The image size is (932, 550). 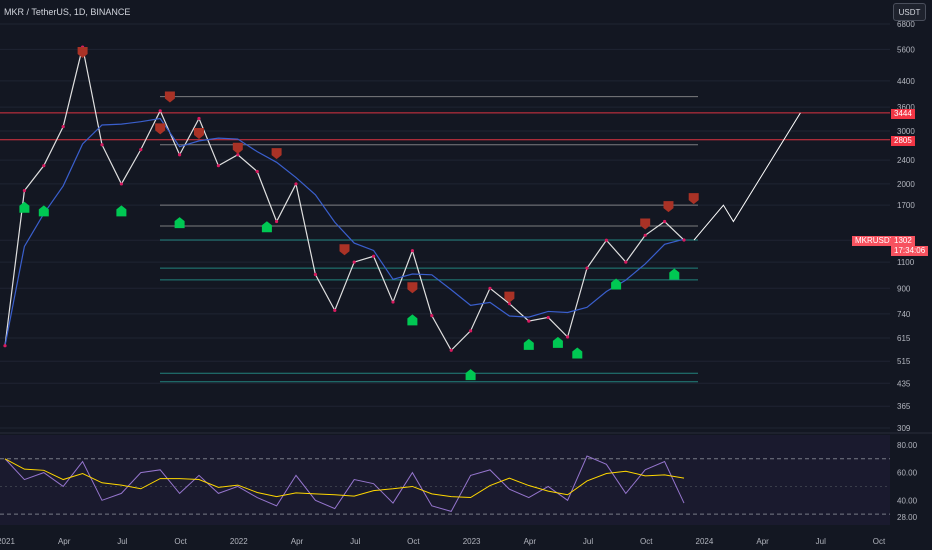 I want to click on time-tick-10: Jul, so click(x=588, y=541).